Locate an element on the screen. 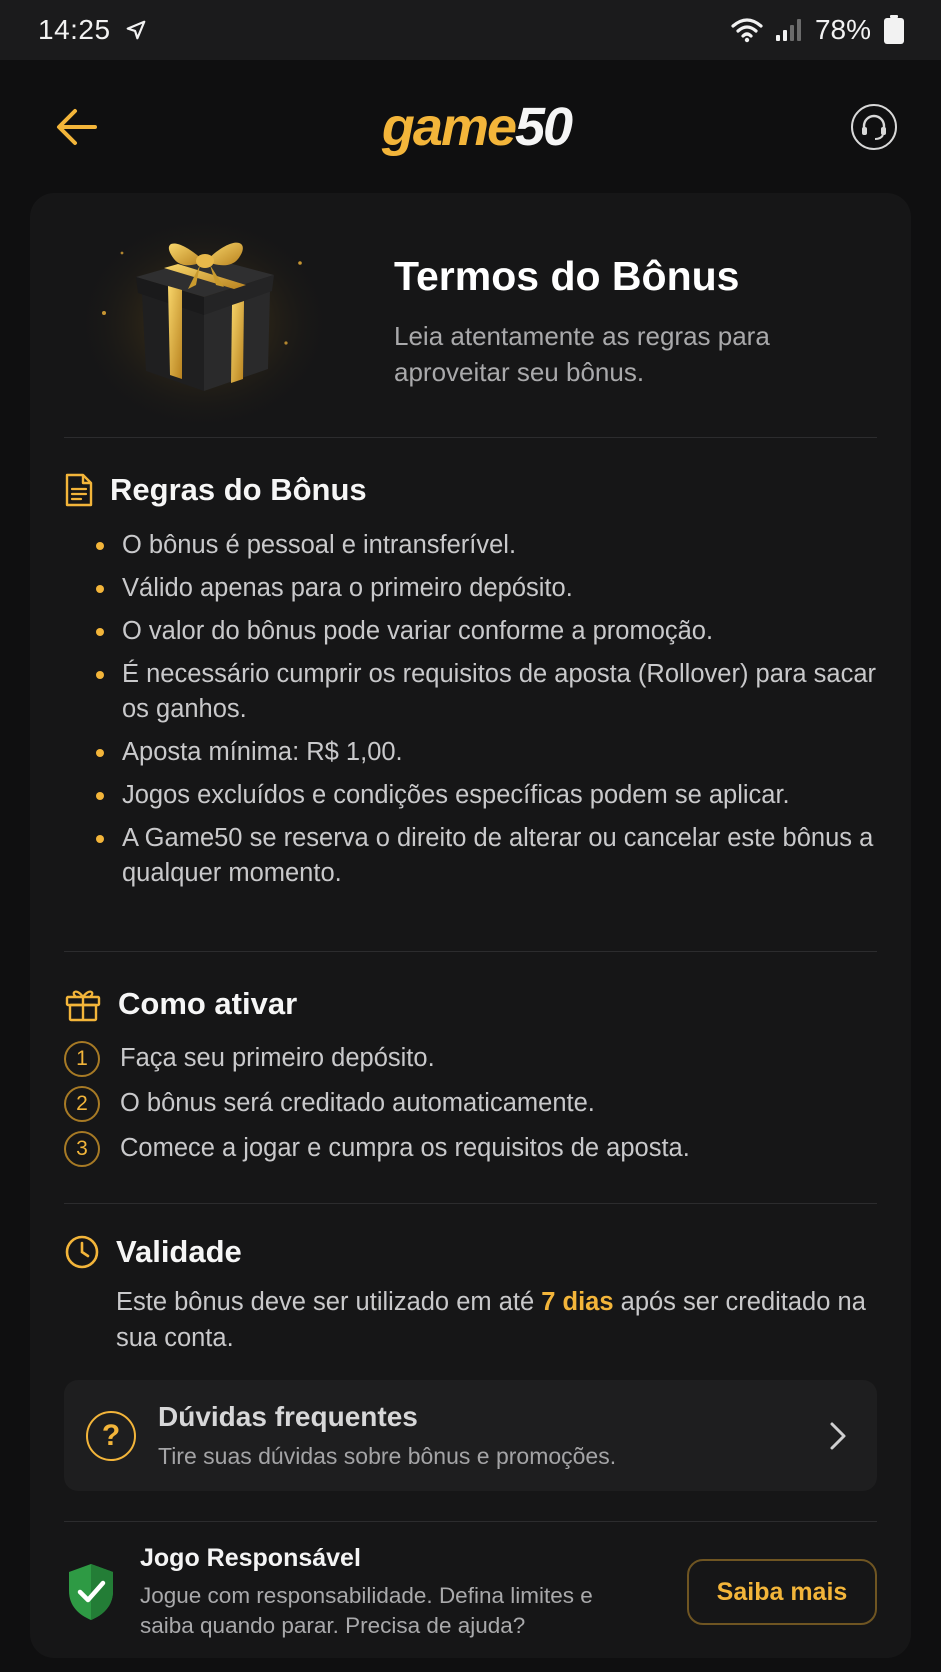 This screenshot has height=1672, width=941. gift-box-icon is located at coordinates (204, 323).